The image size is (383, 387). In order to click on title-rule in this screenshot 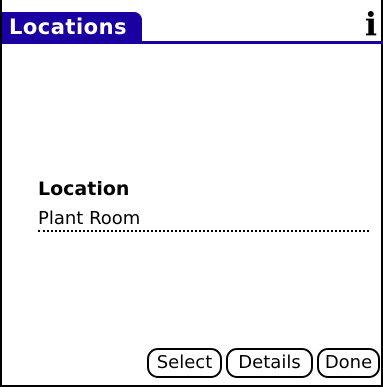, I will do `click(192, 42)`.